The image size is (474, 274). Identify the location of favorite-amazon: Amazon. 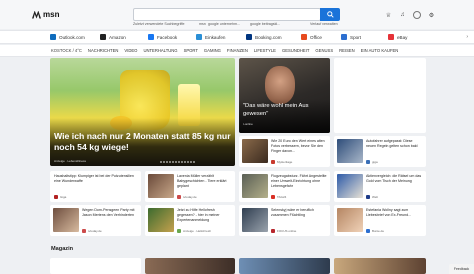
(113, 37).